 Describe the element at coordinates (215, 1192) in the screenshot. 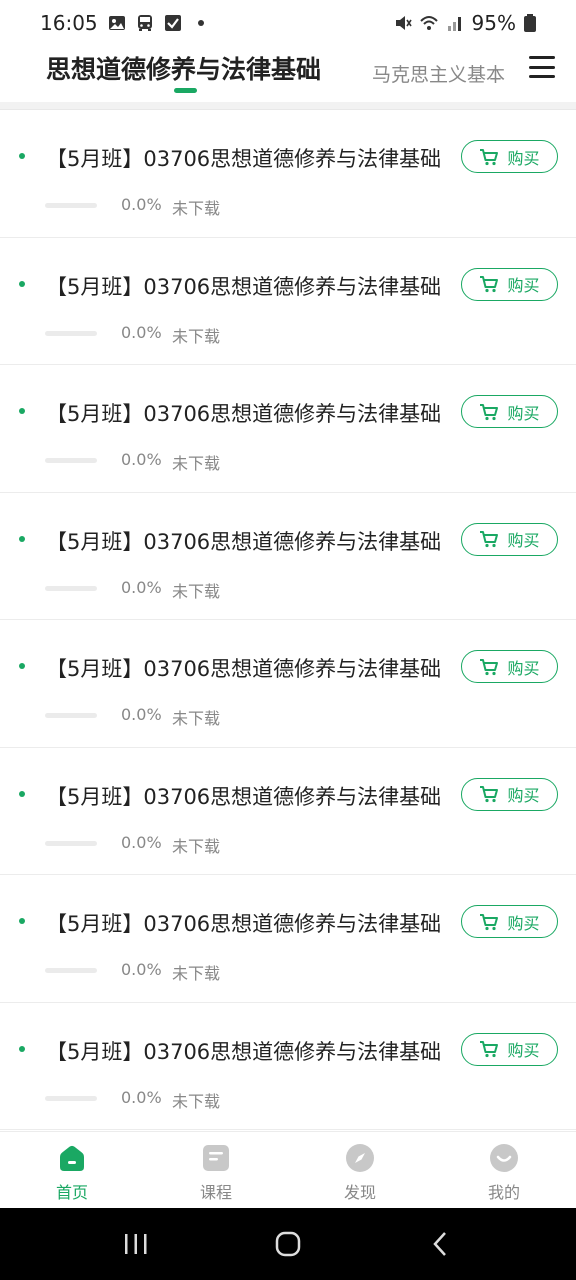

I see `nav-label: 课程` at that location.